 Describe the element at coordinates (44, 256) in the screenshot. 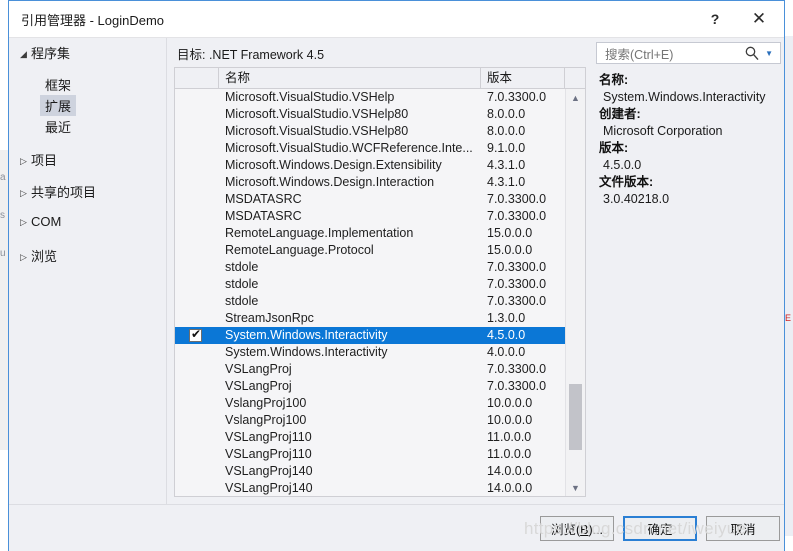

I see `tree-group-label: 浏览` at that location.